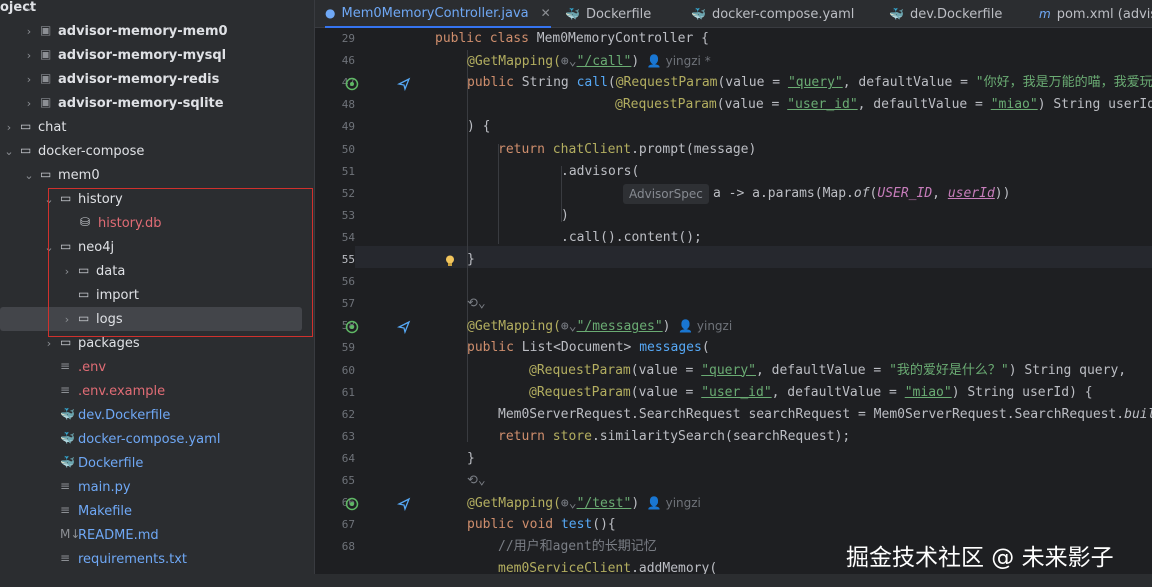 Image resolution: width=1152 pixels, height=587 pixels. Describe the element at coordinates (157, 31) in the screenshot. I see `tree-item: › ▣ advisor-memory-mem0` at that location.